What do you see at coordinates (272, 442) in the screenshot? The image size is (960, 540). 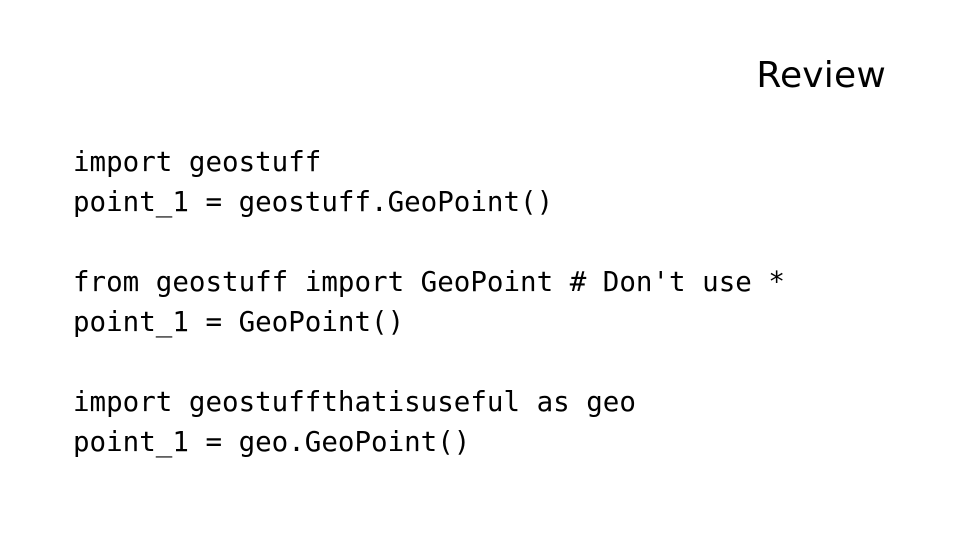 I see `code-line: point_1 = geo.GeoPoint()` at bounding box center [272, 442].